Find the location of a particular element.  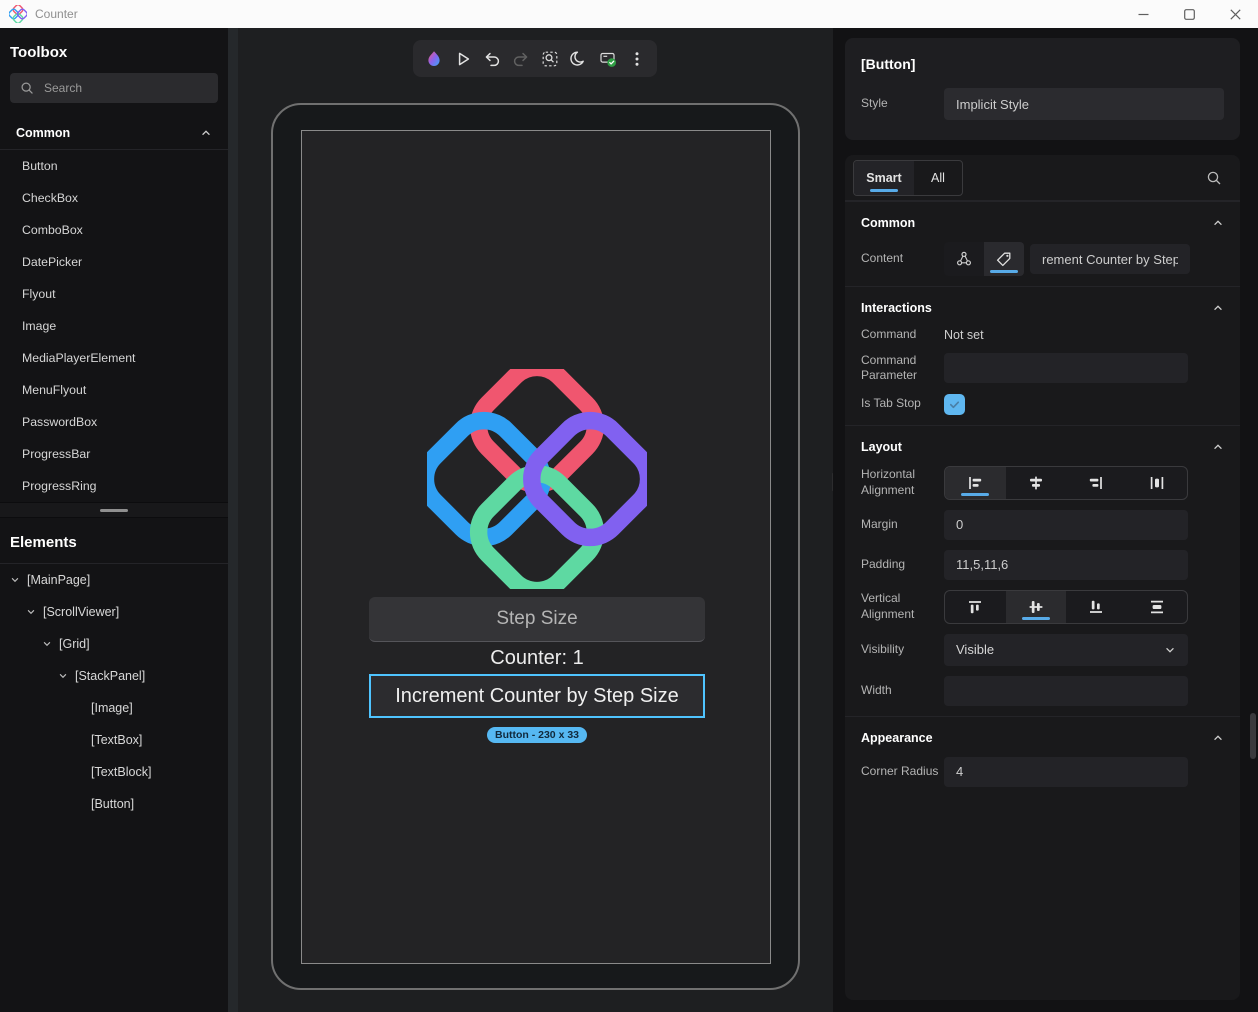

command-value: Not set is located at coordinates (964, 335).